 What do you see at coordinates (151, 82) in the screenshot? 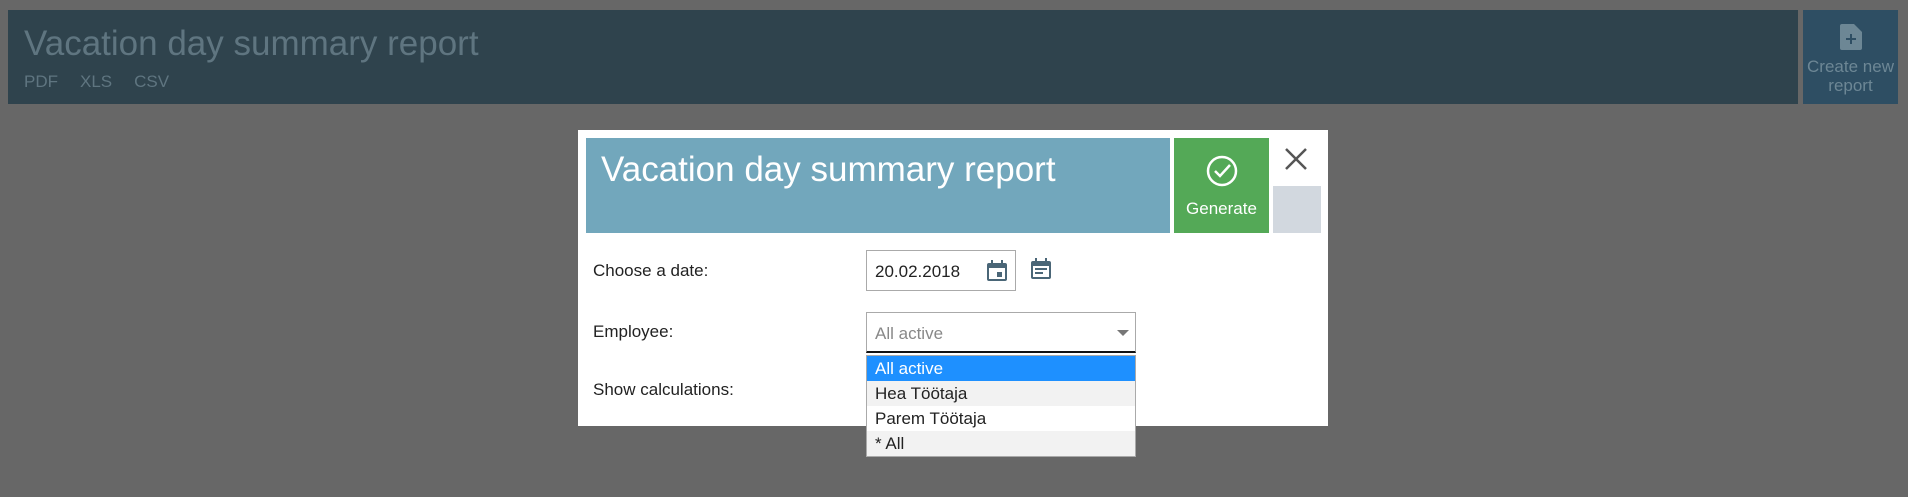
I see `export-csv-link: CSV` at bounding box center [151, 82].